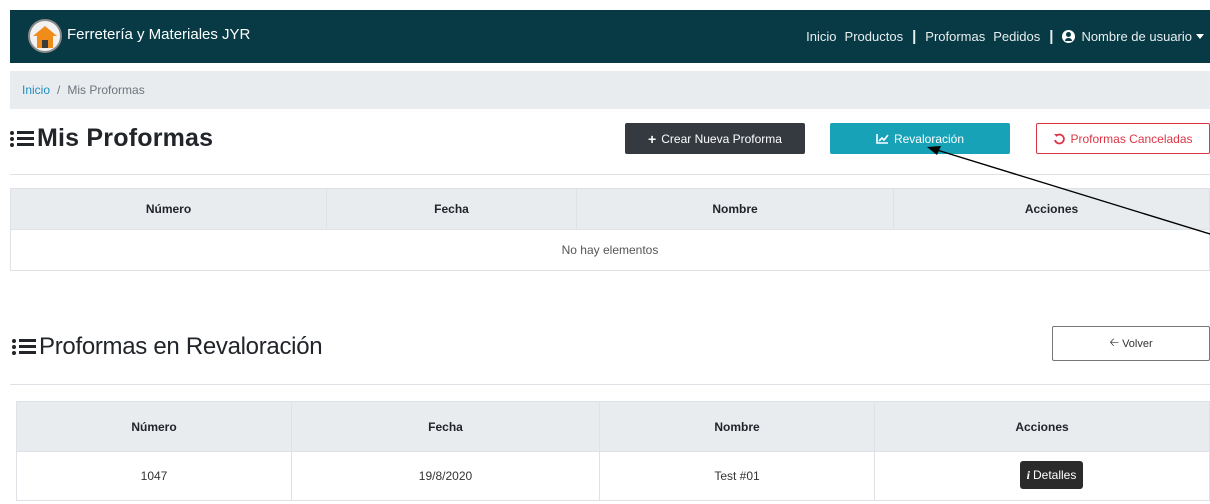 The height and width of the screenshot is (504, 1210). Describe the element at coordinates (158, 34) in the screenshot. I see `brand-name: Ferretería y Materiales JYR` at that location.